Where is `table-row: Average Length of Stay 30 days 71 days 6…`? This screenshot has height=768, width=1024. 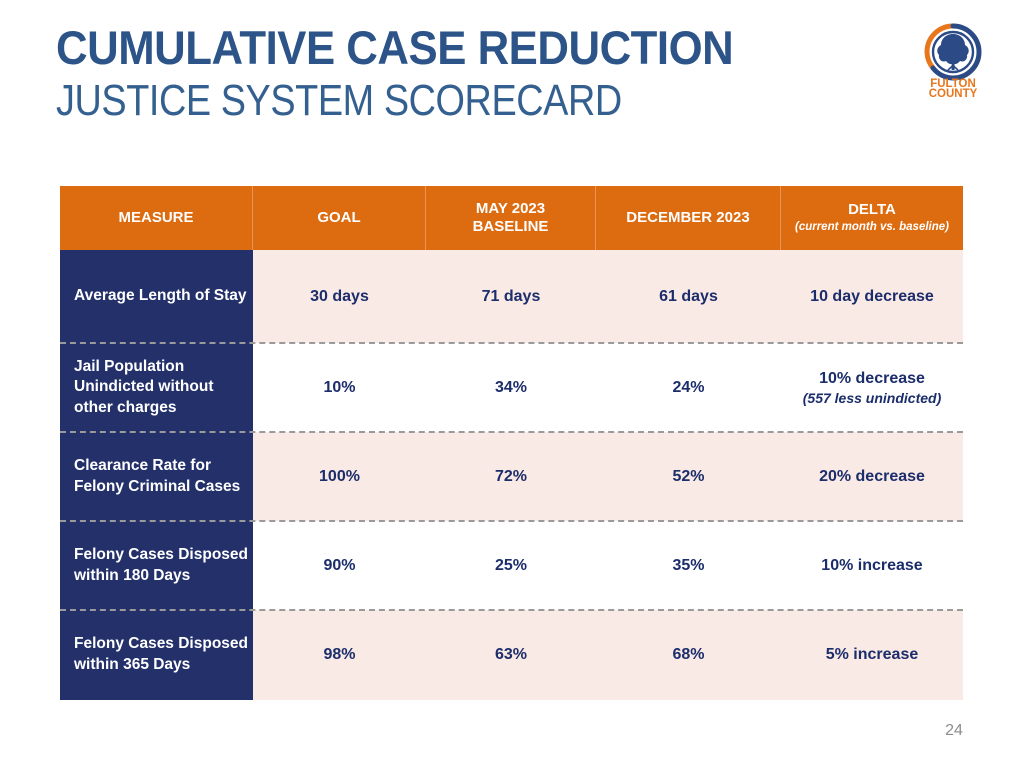 table-row: Average Length of Stay 30 days 71 days 6… is located at coordinates (511, 296).